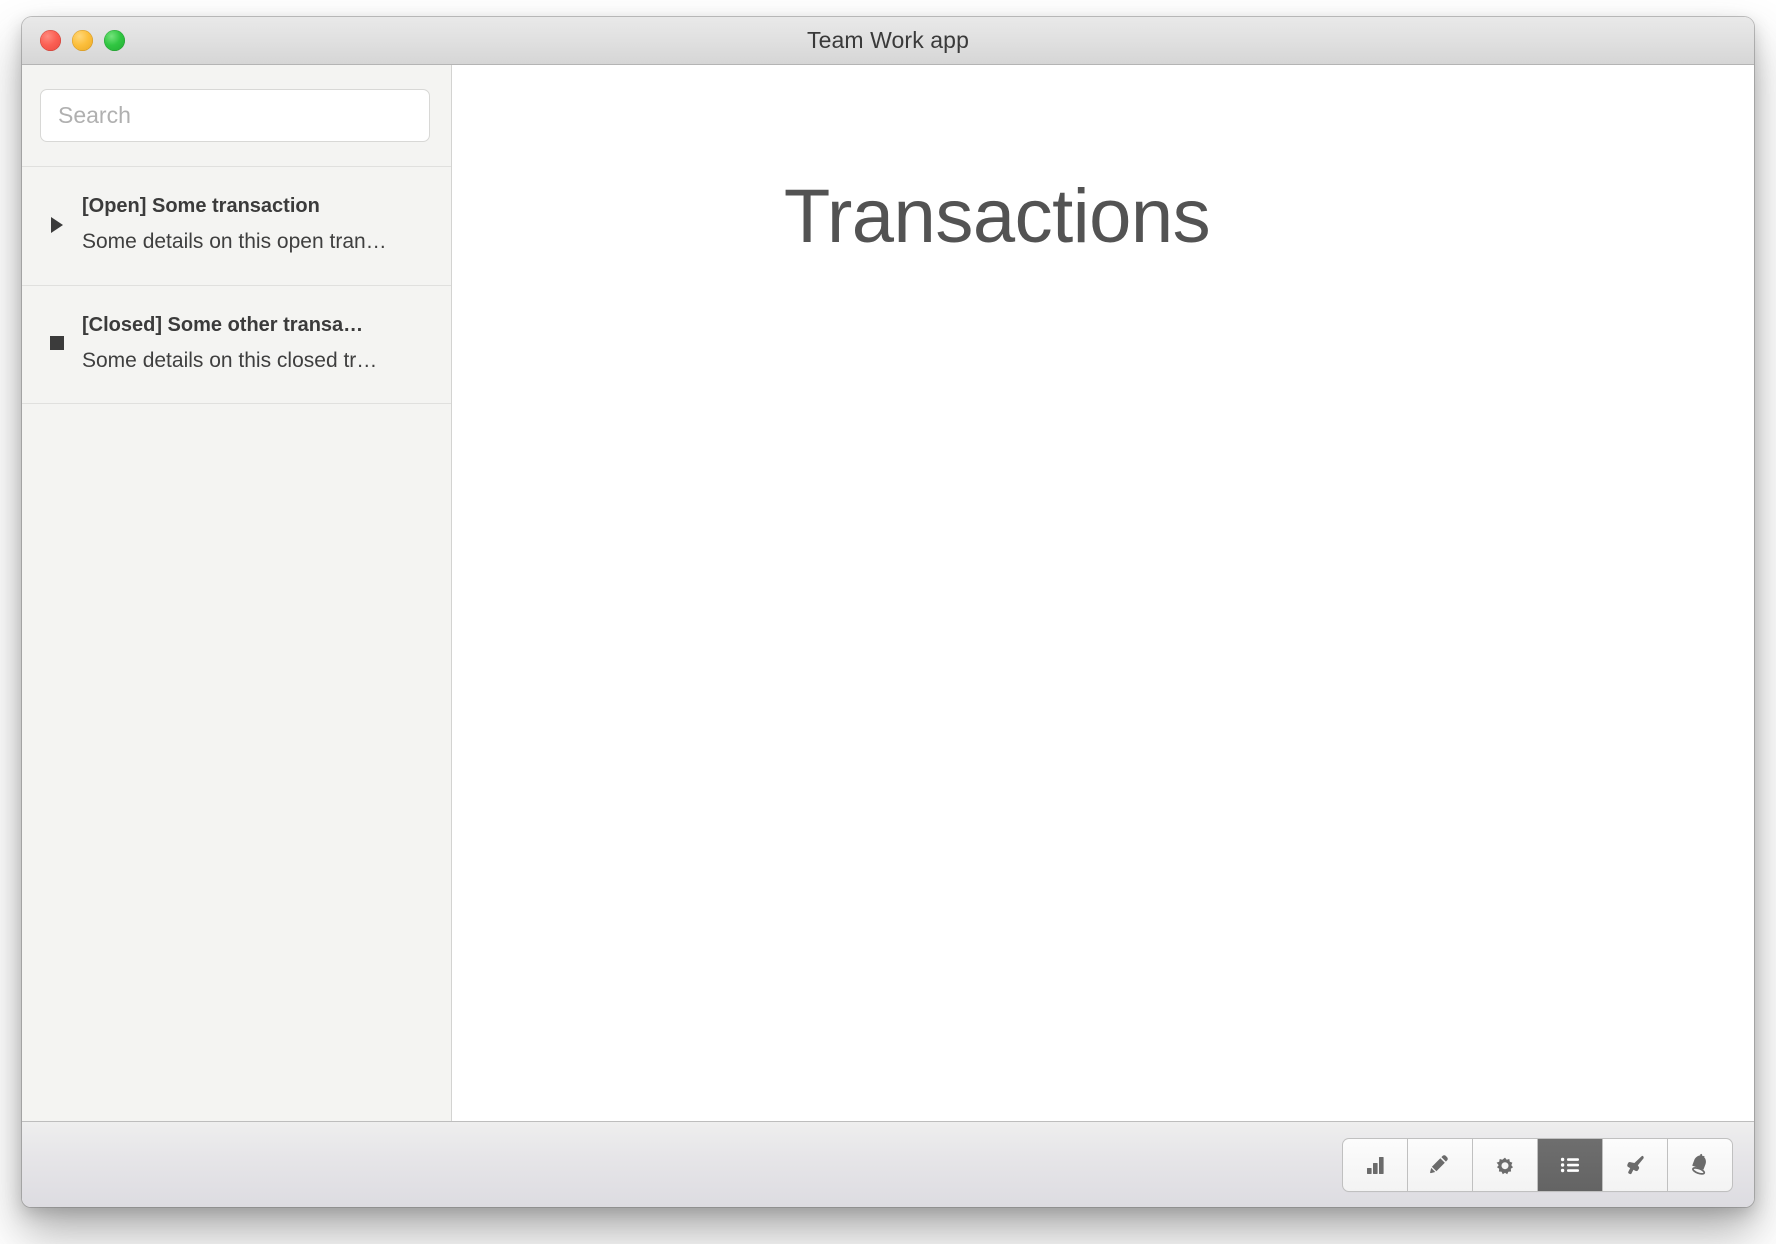 The height and width of the screenshot is (1244, 1776). Describe the element at coordinates (61, 343) in the screenshot. I see `square-stop-icon` at that location.